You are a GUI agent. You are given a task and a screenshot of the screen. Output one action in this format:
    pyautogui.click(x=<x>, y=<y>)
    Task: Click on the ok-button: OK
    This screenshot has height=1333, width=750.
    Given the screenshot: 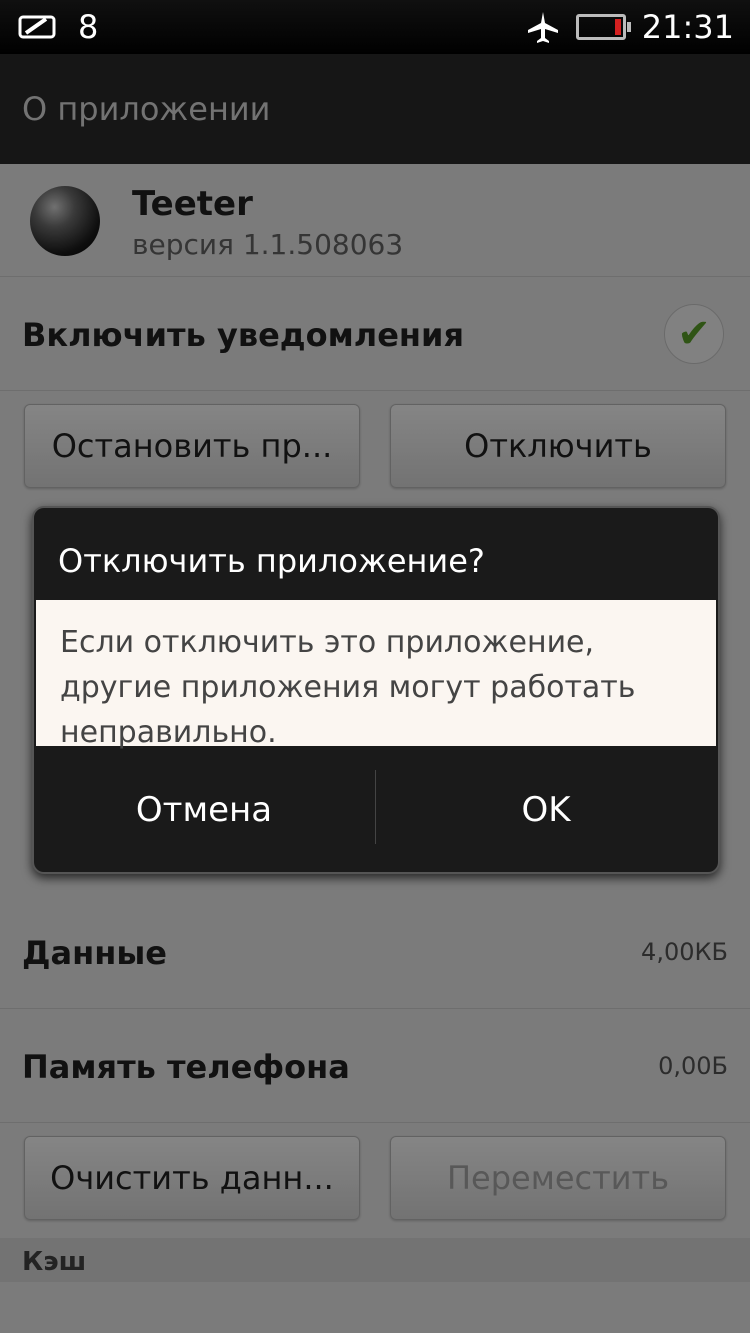 What is the action you would take?
    pyautogui.click(x=546, y=810)
    